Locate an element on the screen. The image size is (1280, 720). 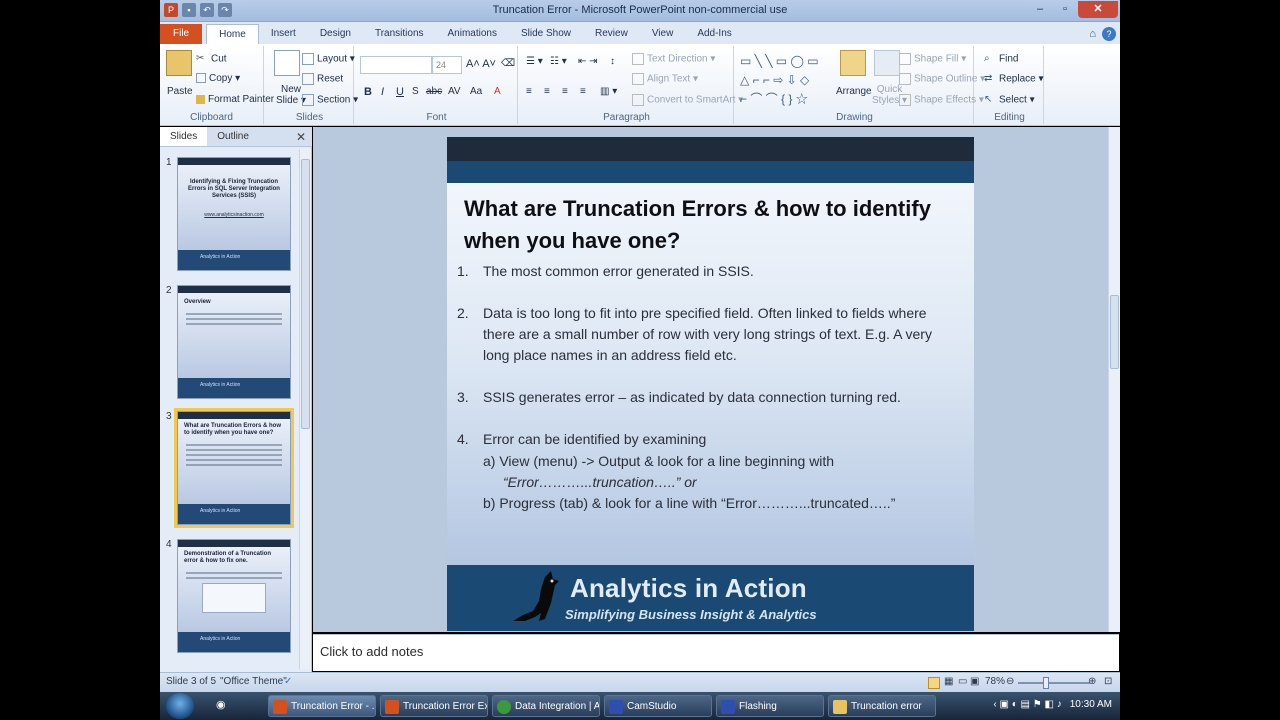
italic-icon: I is located at coordinates (382, 92).